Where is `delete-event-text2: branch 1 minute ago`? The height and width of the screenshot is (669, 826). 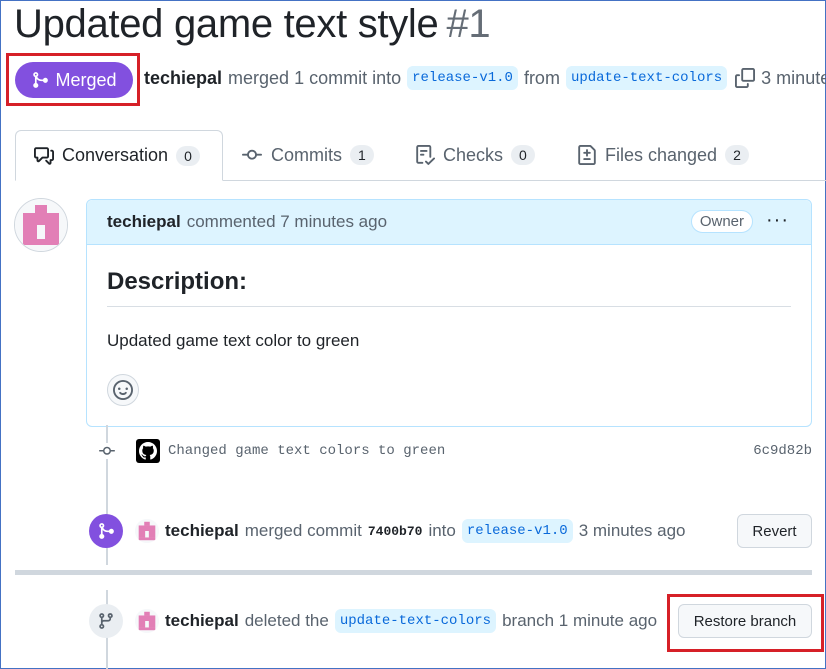 delete-event-text2: branch 1 minute ago is located at coordinates (580, 620).